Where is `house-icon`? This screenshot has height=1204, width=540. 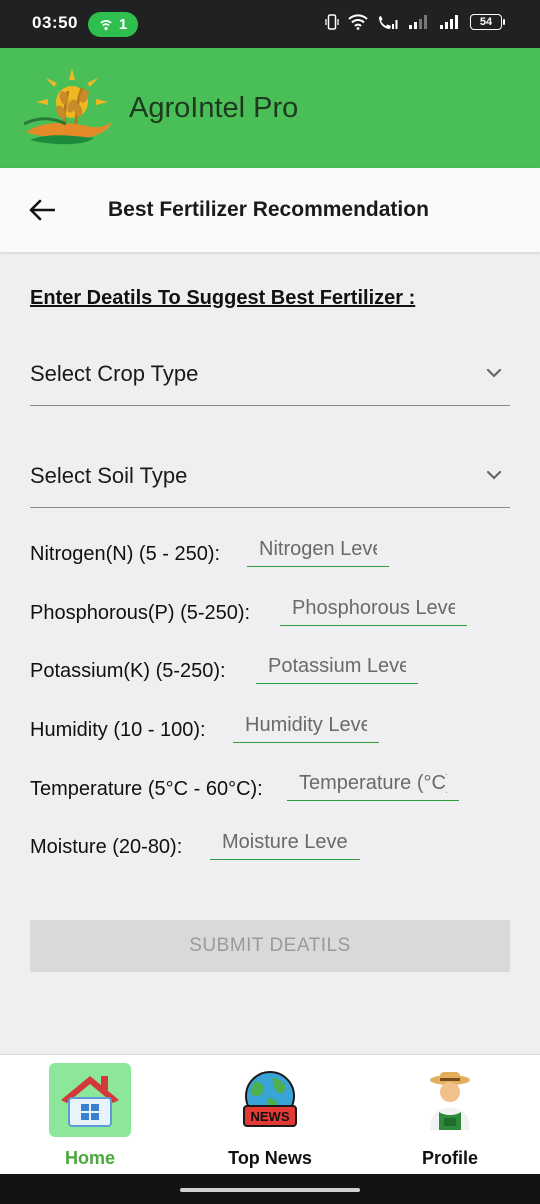
house-icon is located at coordinates (90, 1101).